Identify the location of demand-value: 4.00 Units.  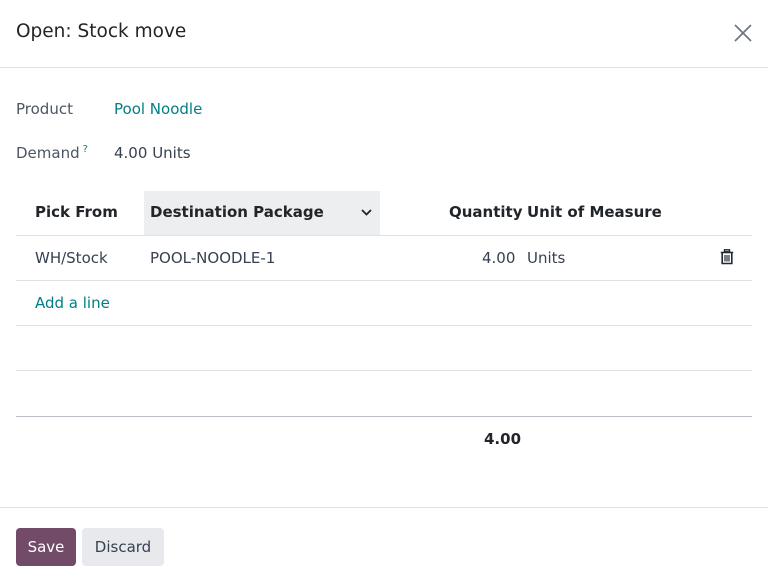
(152, 153).